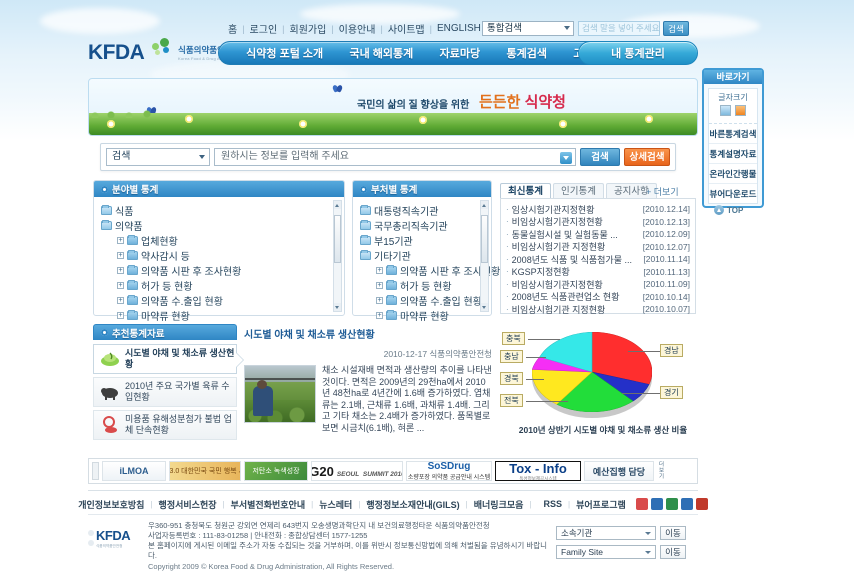  Describe the element at coordinates (460, 53) in the screenshot. I see `nav-item-data-center: 자료마당` at that location.